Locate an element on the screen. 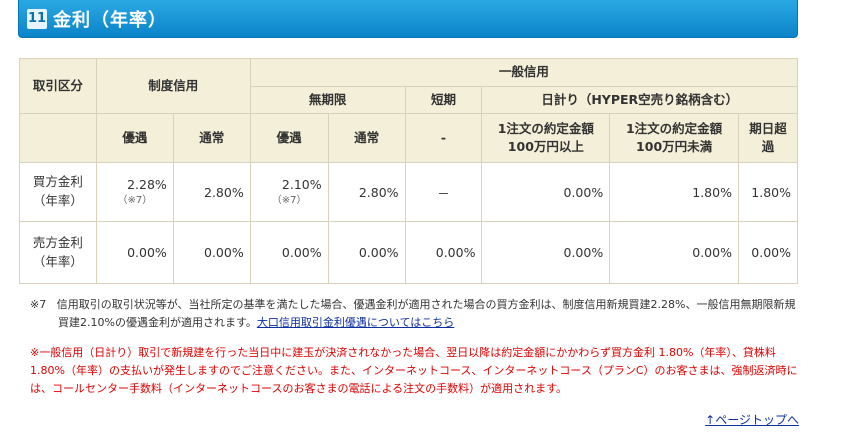 The height and width of the screenshot is (444, 851). cell-buy-seido-yugu-value: 2.28% is located at coordinates (147, 185).